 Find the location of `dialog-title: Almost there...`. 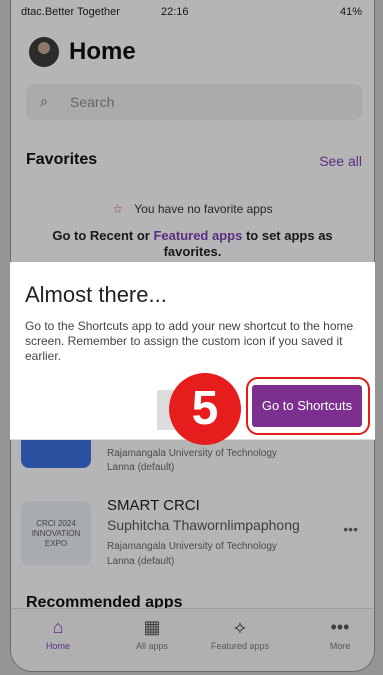

dialog-title: Almost there... is located at coordinates (96, 294).